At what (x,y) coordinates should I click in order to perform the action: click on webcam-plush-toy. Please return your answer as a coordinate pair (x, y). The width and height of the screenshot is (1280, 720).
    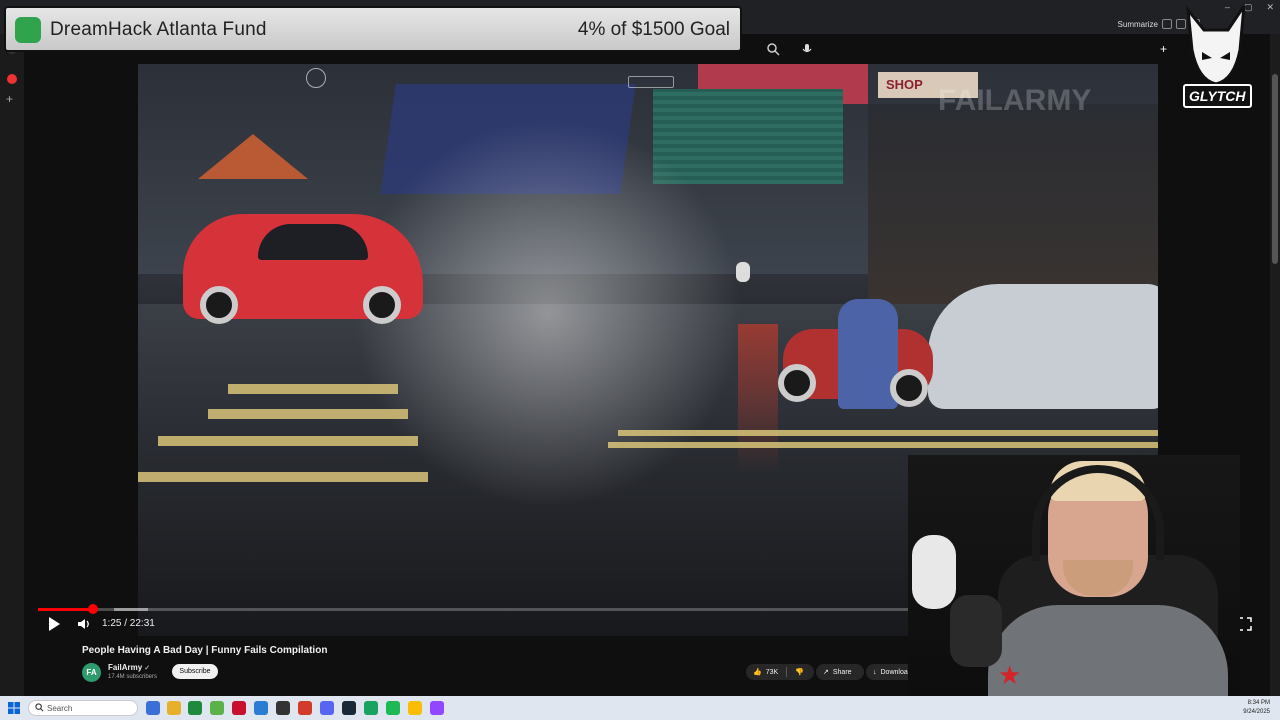
    Looking at the image, I should click on (934, 572).